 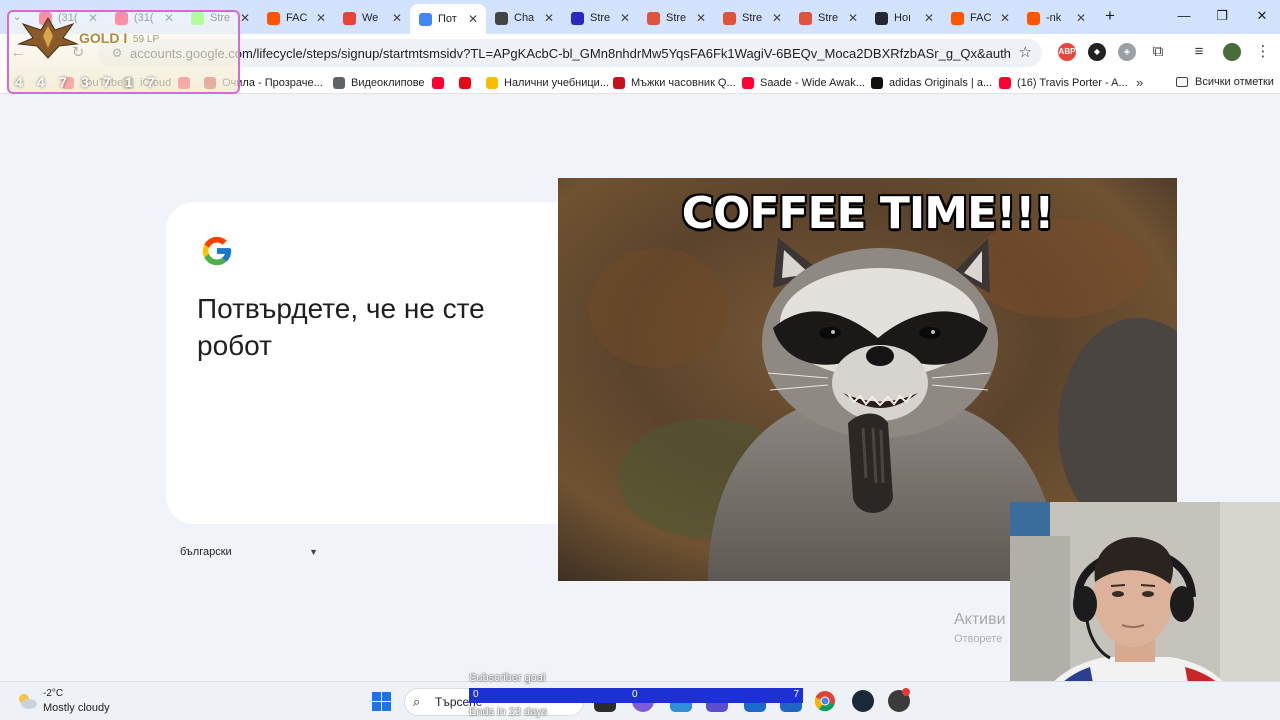 What do you see at coordinates (1262, 16) in the screenshot?
I see `close-window-icon: ✕` at bounding box center [1262, 16].